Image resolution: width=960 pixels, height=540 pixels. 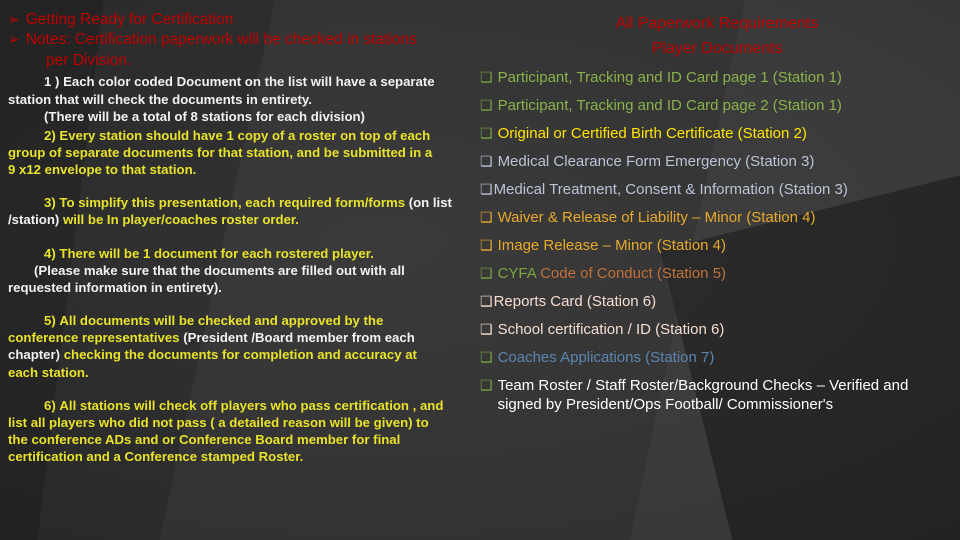 What do you see at coordinates (129, 19) in the screenshot?
I see `bullet-getting-ready-label: Getting Ready for Certification` at bounding box center [129, 19].